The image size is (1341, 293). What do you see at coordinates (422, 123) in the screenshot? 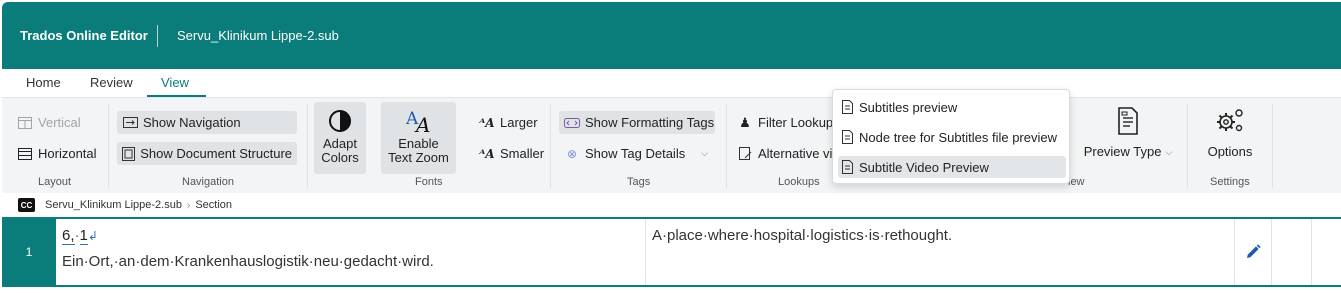
I see `svg-text: A` at bounding box center [422, 123].